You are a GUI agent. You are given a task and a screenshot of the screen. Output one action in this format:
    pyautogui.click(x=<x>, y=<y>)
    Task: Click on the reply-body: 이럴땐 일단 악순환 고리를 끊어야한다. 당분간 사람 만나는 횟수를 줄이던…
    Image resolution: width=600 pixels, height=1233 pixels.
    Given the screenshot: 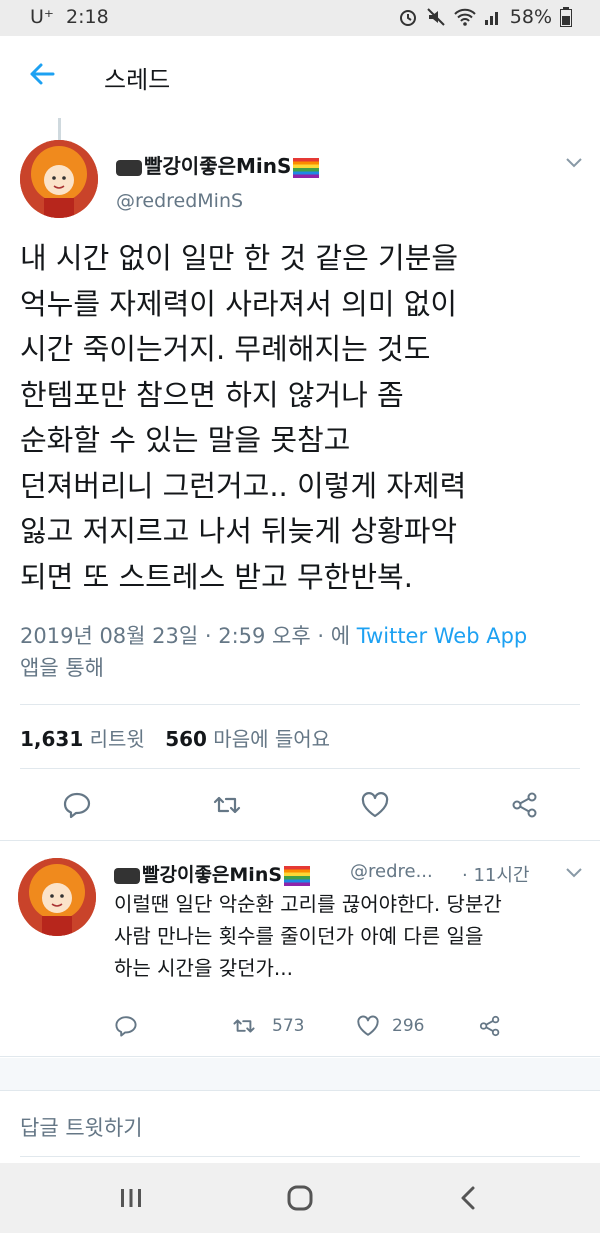 What is the action you would take?
    pyautogui.click(x=349, y=936)
    